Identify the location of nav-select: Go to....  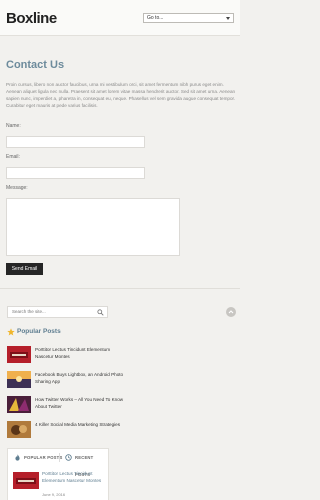
(188, 18).